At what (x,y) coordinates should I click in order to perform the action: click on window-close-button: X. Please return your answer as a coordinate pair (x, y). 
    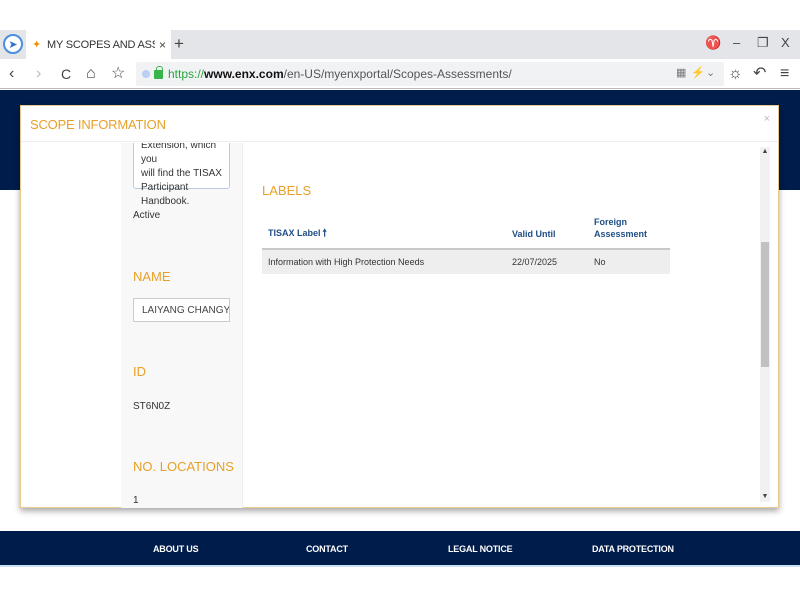
    Looking at the image, I should click on (785, 42).